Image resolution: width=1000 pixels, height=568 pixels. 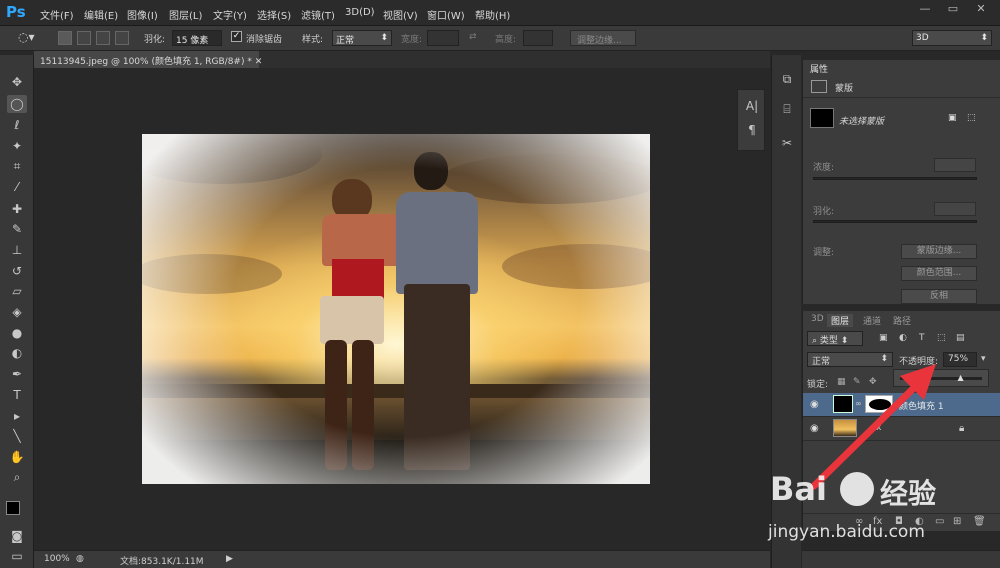 I want to click on document-size: 文档:853.1K/1.11M, so click(x=162, y=562).